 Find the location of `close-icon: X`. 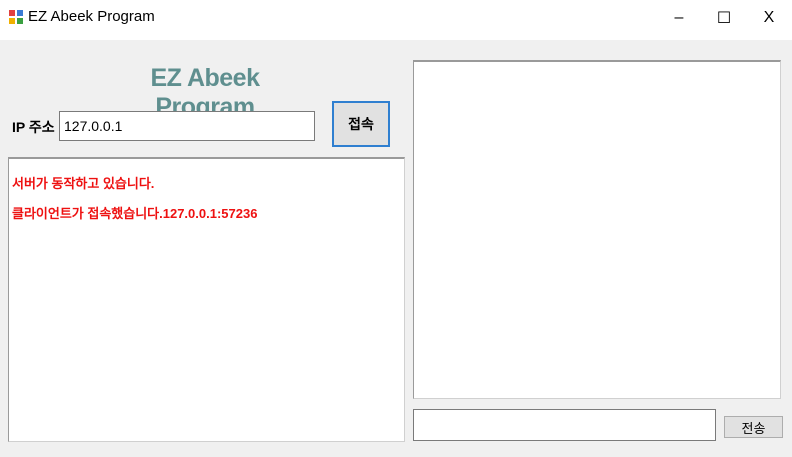

close-icon: X is located at coordinates (769, 17).